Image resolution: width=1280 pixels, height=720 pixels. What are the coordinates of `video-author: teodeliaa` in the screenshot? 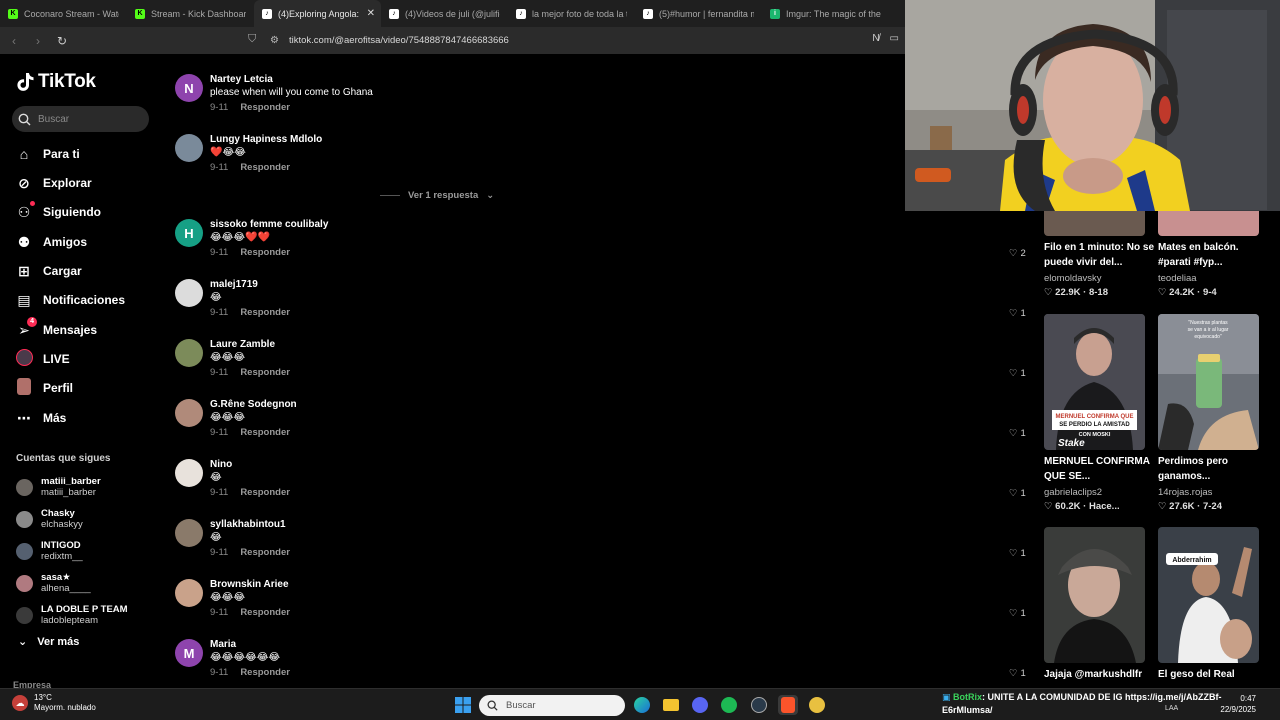 It's located at (1177, 278).